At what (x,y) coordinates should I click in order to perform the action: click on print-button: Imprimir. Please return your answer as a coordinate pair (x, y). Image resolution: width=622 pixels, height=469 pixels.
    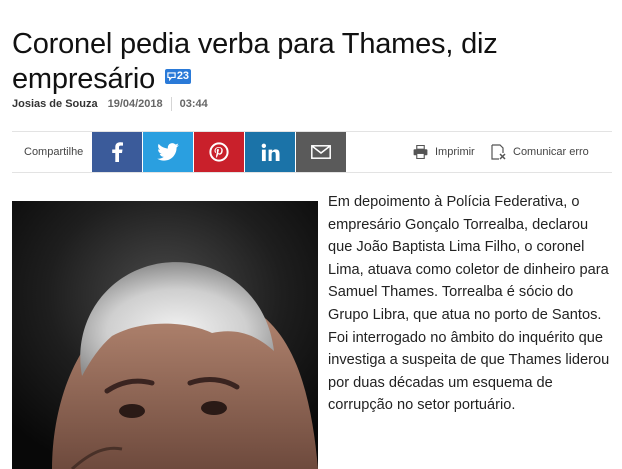
    Looking at the image, I should click on (444, 152).